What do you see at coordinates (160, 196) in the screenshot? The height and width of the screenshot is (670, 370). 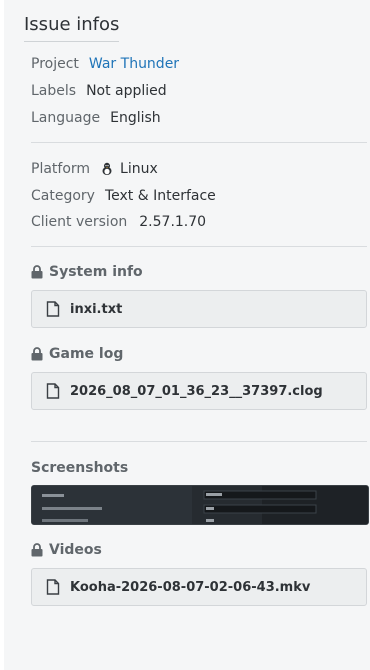 I see `category-value: Text & Interface` at bounding box center [160, 196].